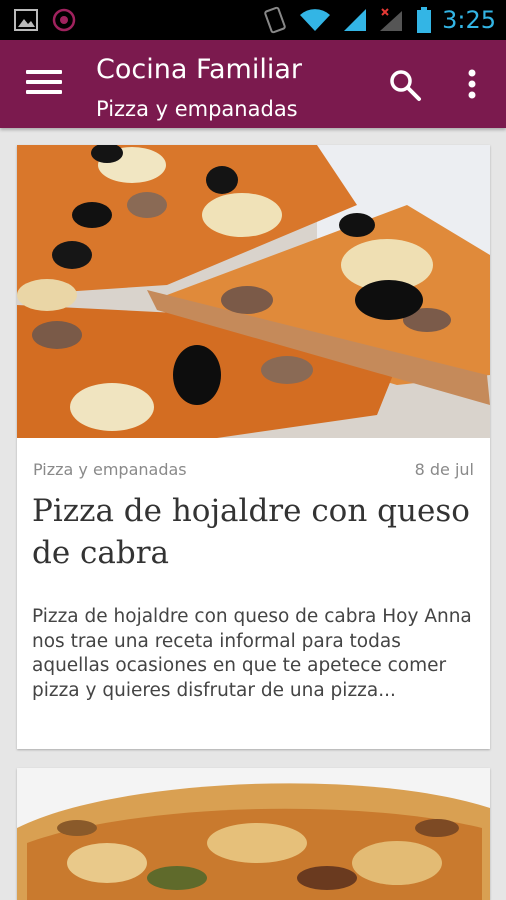 This screenshot has height=900, width=506. I want to click on app-icon, so click(64, 20).